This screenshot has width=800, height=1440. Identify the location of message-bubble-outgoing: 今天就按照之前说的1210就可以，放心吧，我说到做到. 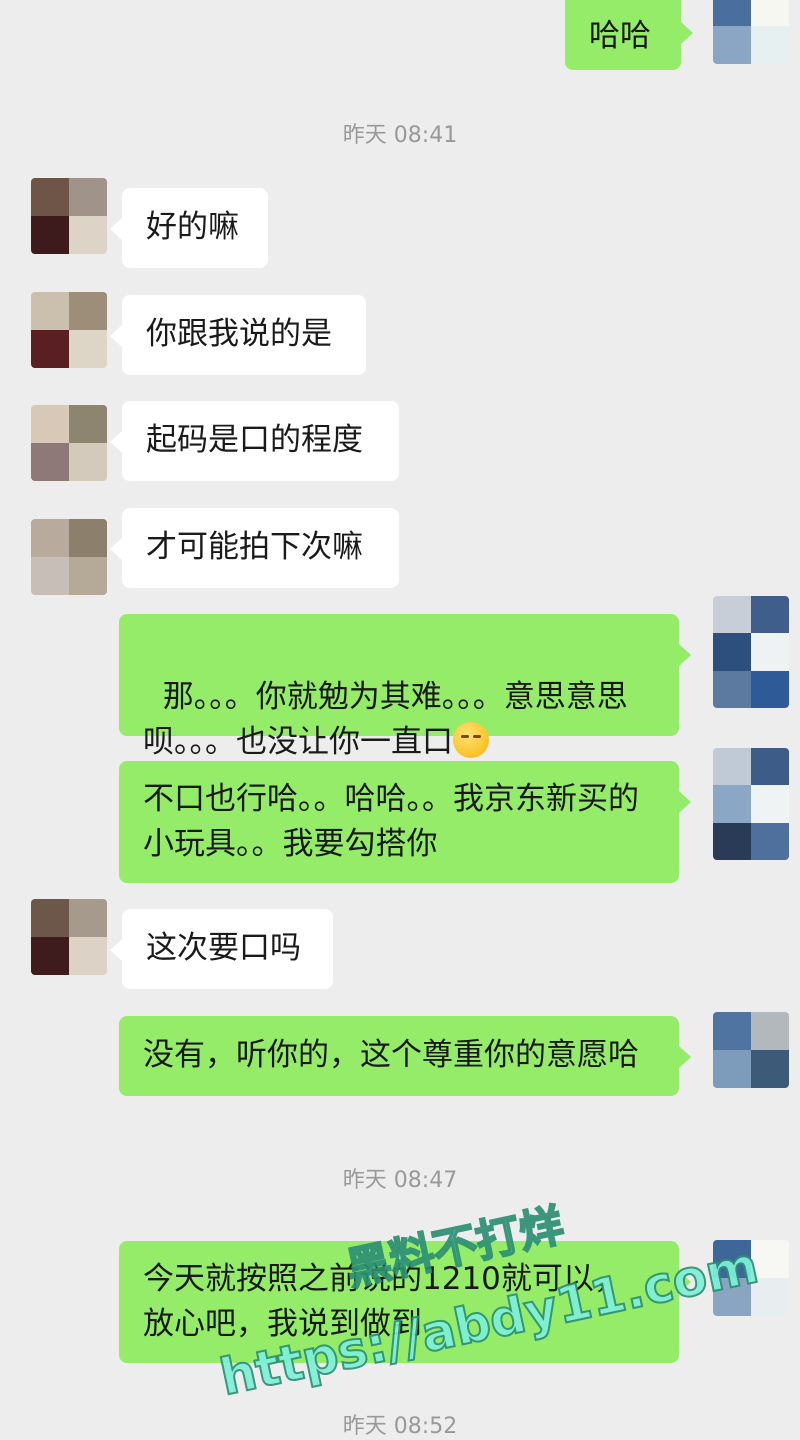
(405, 1302).